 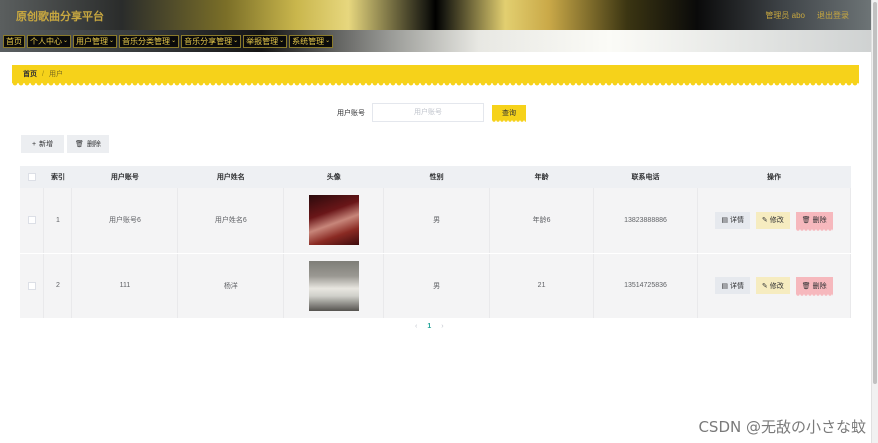 What do you see at coordinates (875, 193) in the screenshot?
I see `scrollbar-thumb` at bounding box center [875, 193].